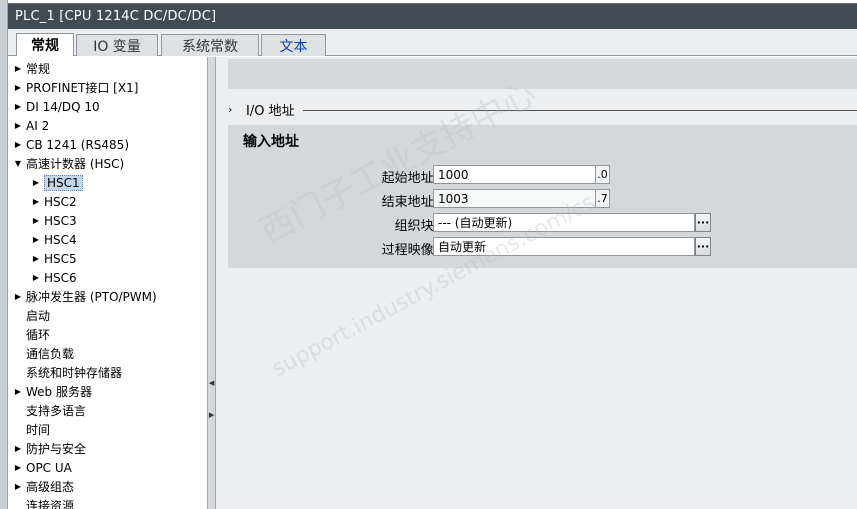 The image size is (857, 509). What do you see at coordinates (514, 174) in the screenshot?
I see `start-address-field: 1000` at bounding box center [514, 174].